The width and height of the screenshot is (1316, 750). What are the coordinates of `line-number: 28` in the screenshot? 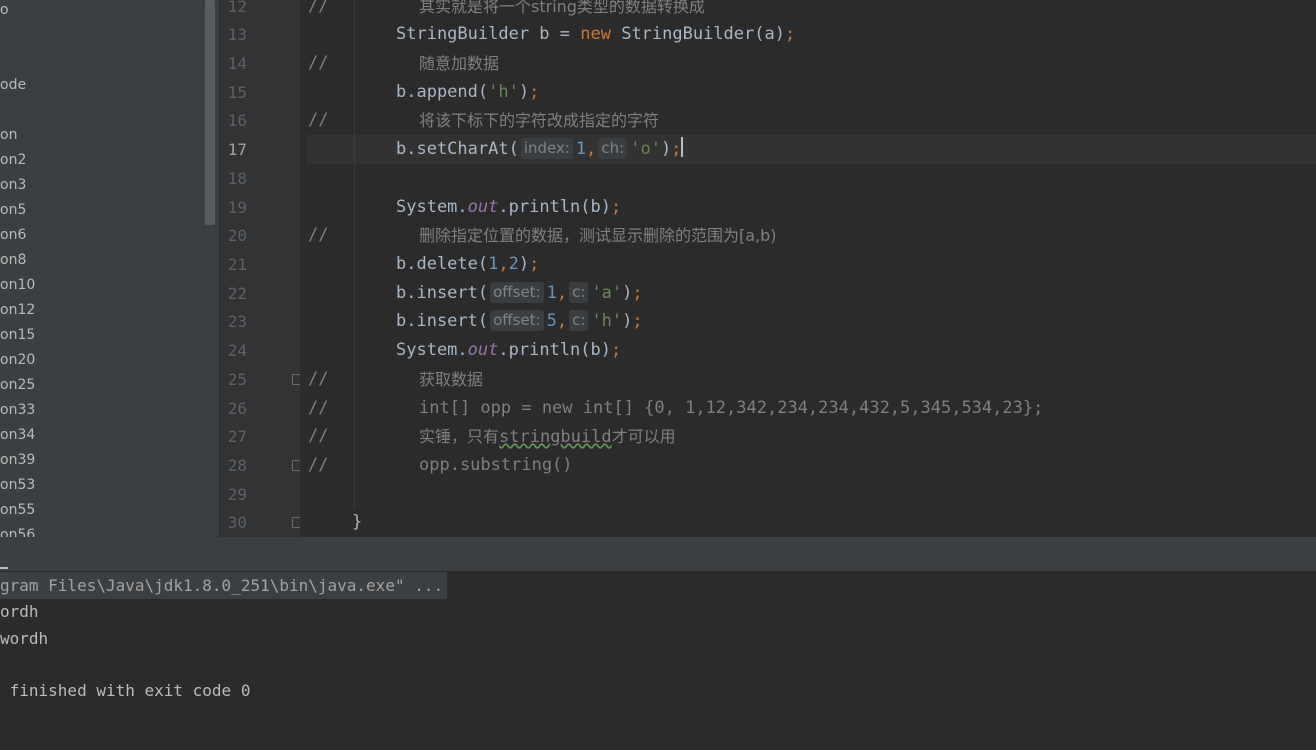 It's located at (237, 465).